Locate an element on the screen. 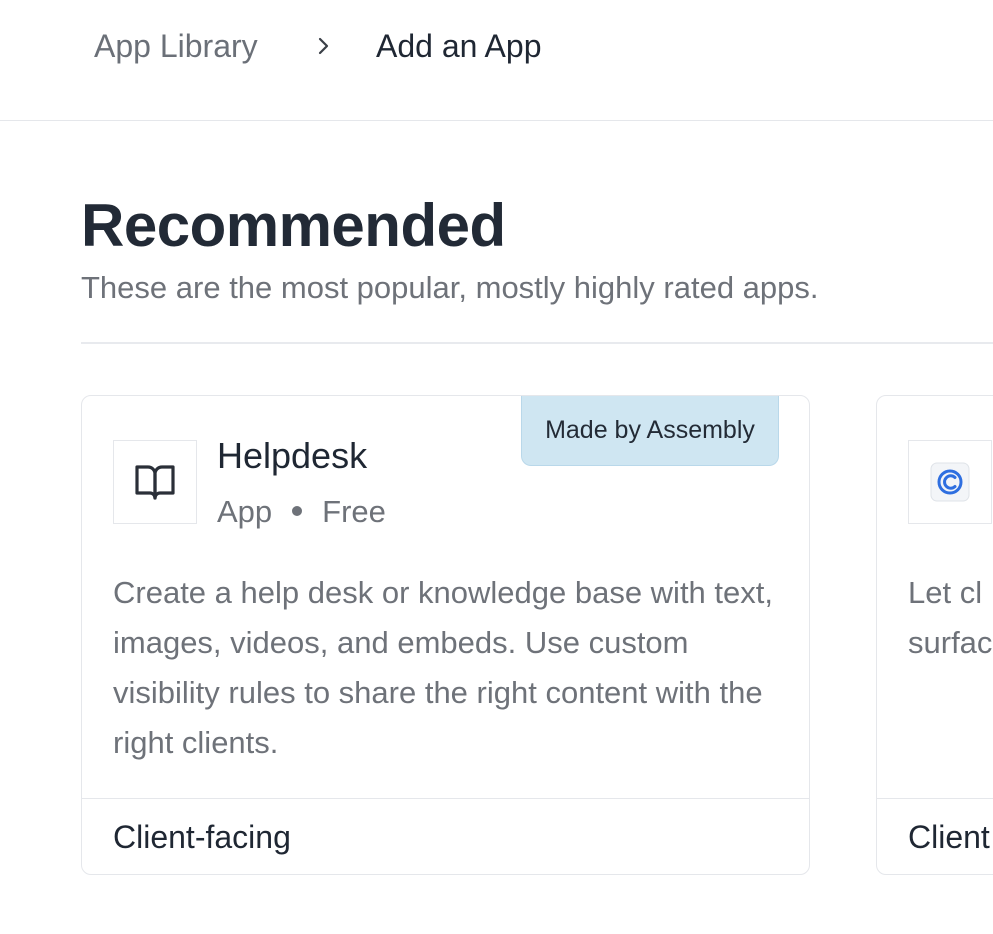 The width and height of the screenshot is (993, 934). section-divider is located at coordinates (537, 343).